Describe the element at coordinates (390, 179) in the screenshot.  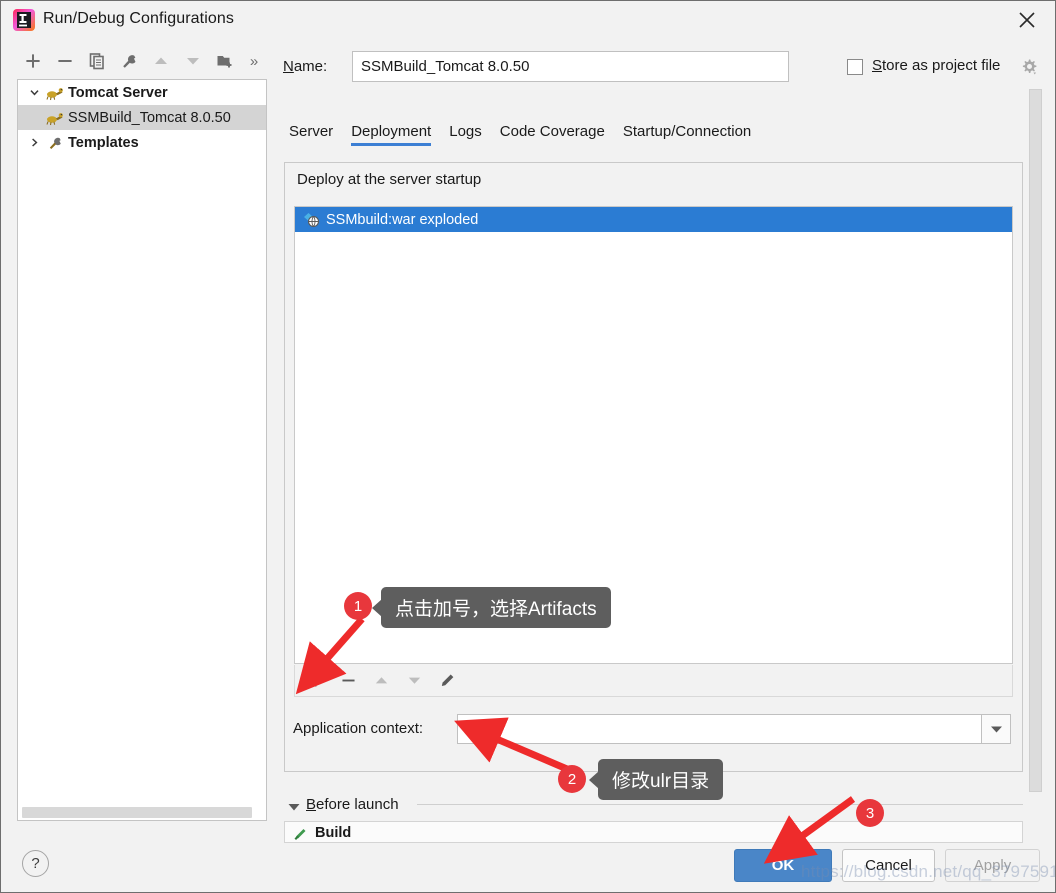
I see `deploy-group-title: Deploy at the server startup` at that location.